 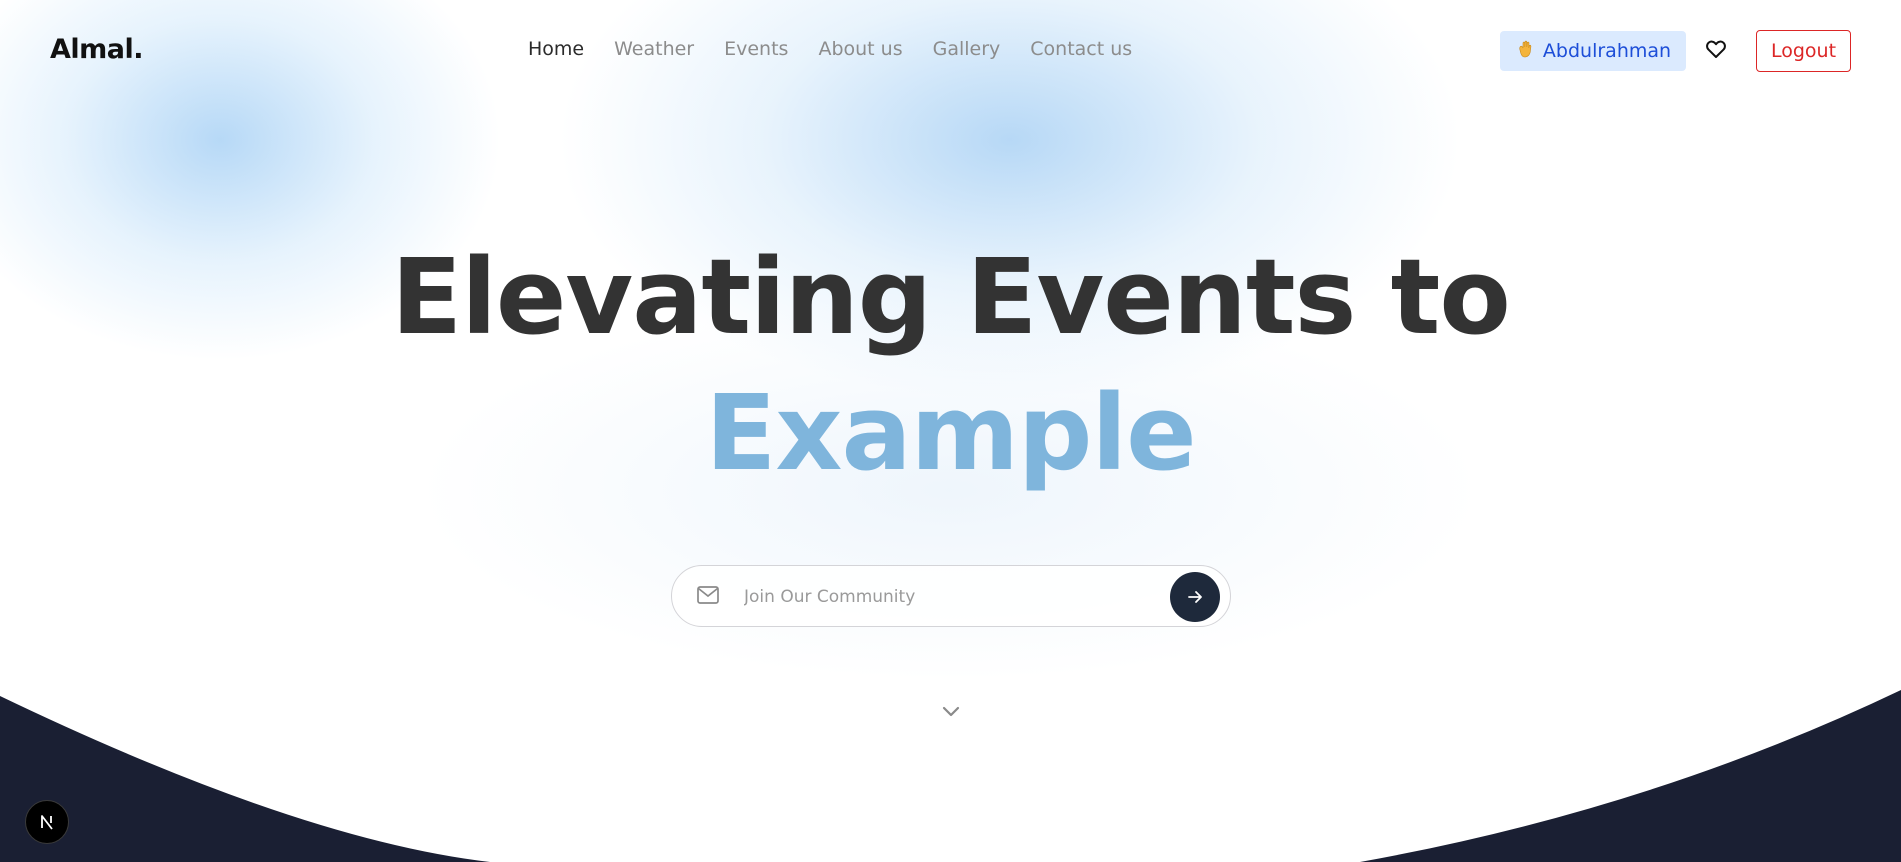 I want to click on nextjs-logo-icon, so click(x=47, y=822).